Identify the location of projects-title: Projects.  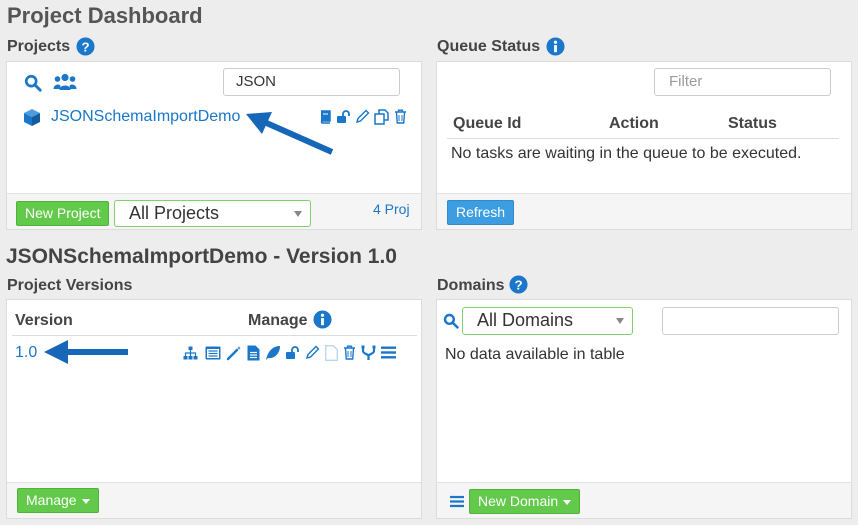
(39, 46).